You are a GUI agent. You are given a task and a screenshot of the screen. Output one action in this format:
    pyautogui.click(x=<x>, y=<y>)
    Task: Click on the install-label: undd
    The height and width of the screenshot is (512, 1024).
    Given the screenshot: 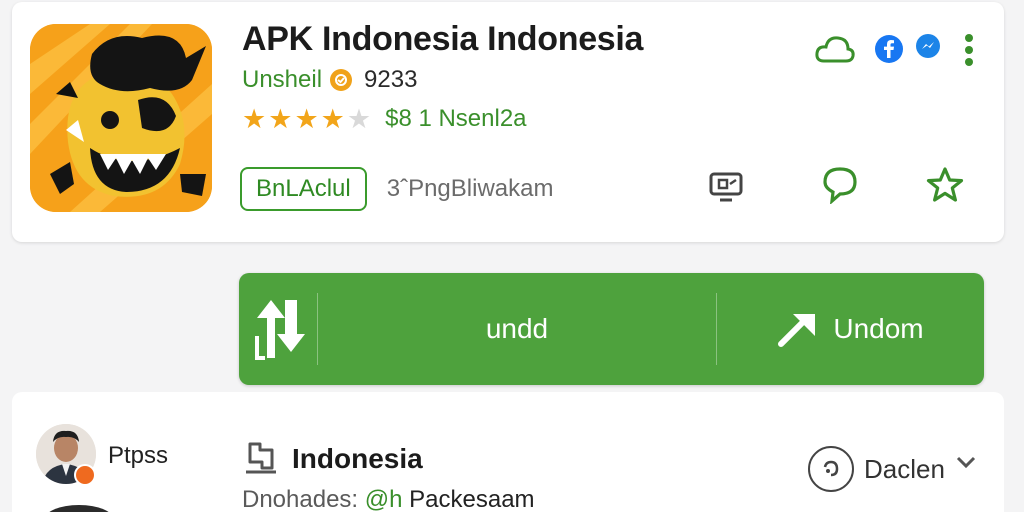 What is the action you would take?
    pyautogui.click(x=517, y=328)
    